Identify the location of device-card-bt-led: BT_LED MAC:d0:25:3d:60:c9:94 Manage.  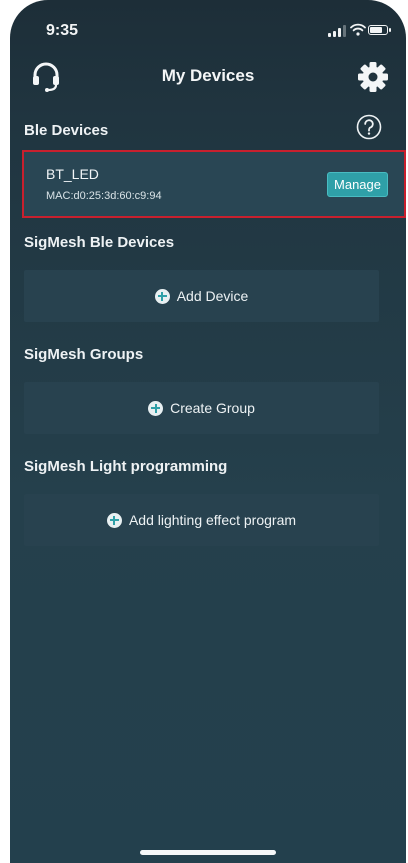
(214, 184).